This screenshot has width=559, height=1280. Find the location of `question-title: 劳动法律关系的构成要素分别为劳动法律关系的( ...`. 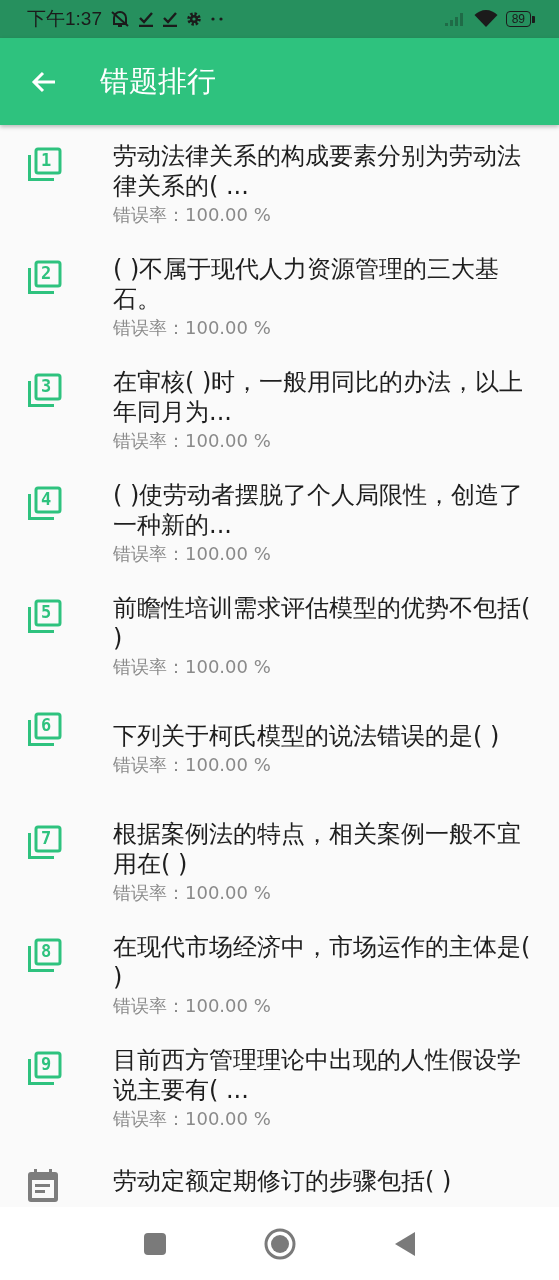

question-title: 劳动法律关系的构成要素分别为劳动法律关系的( ... is located at coordinates (317, 170).